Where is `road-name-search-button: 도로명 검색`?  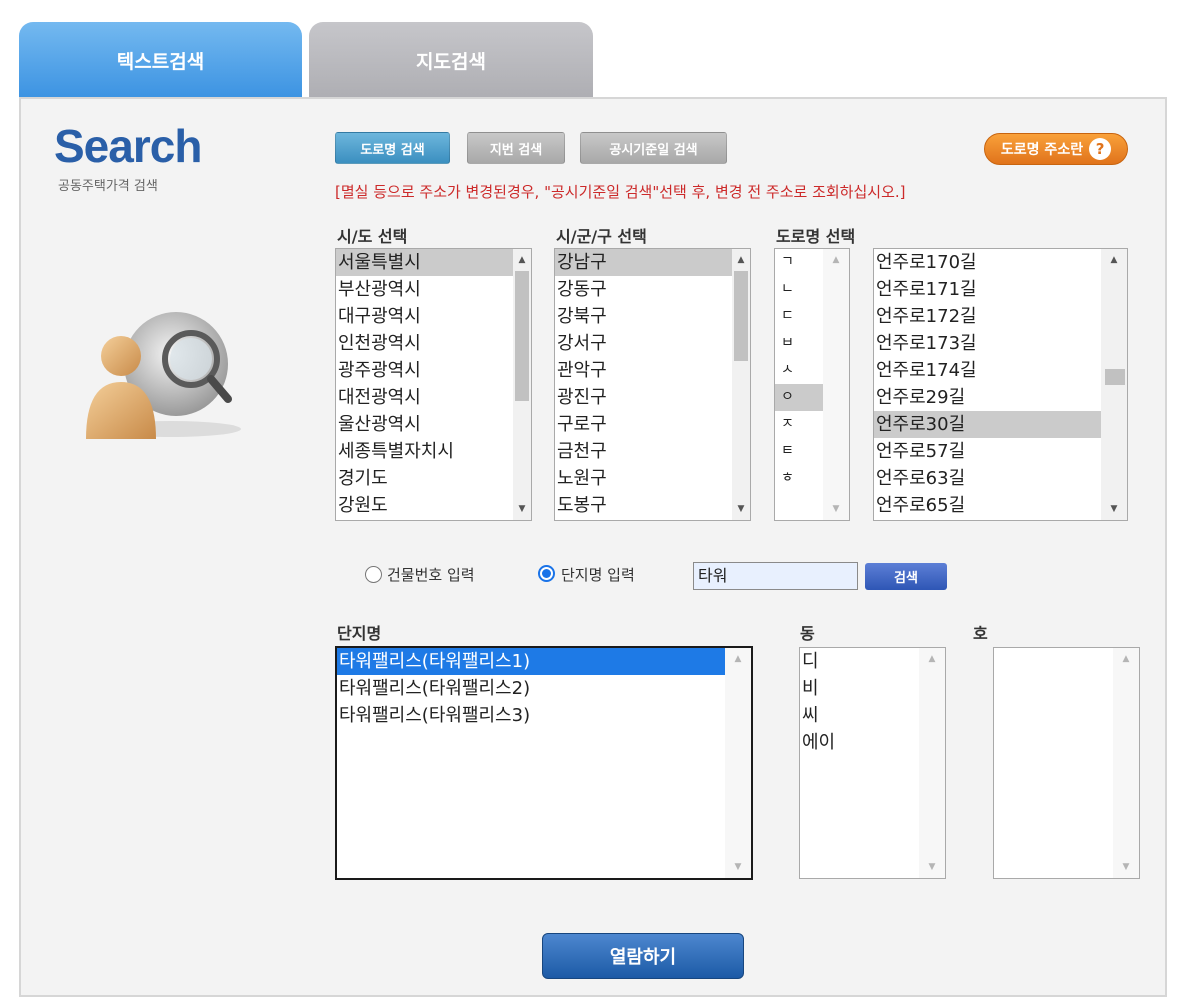
road-name-search-button: 도로명 검색 is located at coordinates (392, 148).